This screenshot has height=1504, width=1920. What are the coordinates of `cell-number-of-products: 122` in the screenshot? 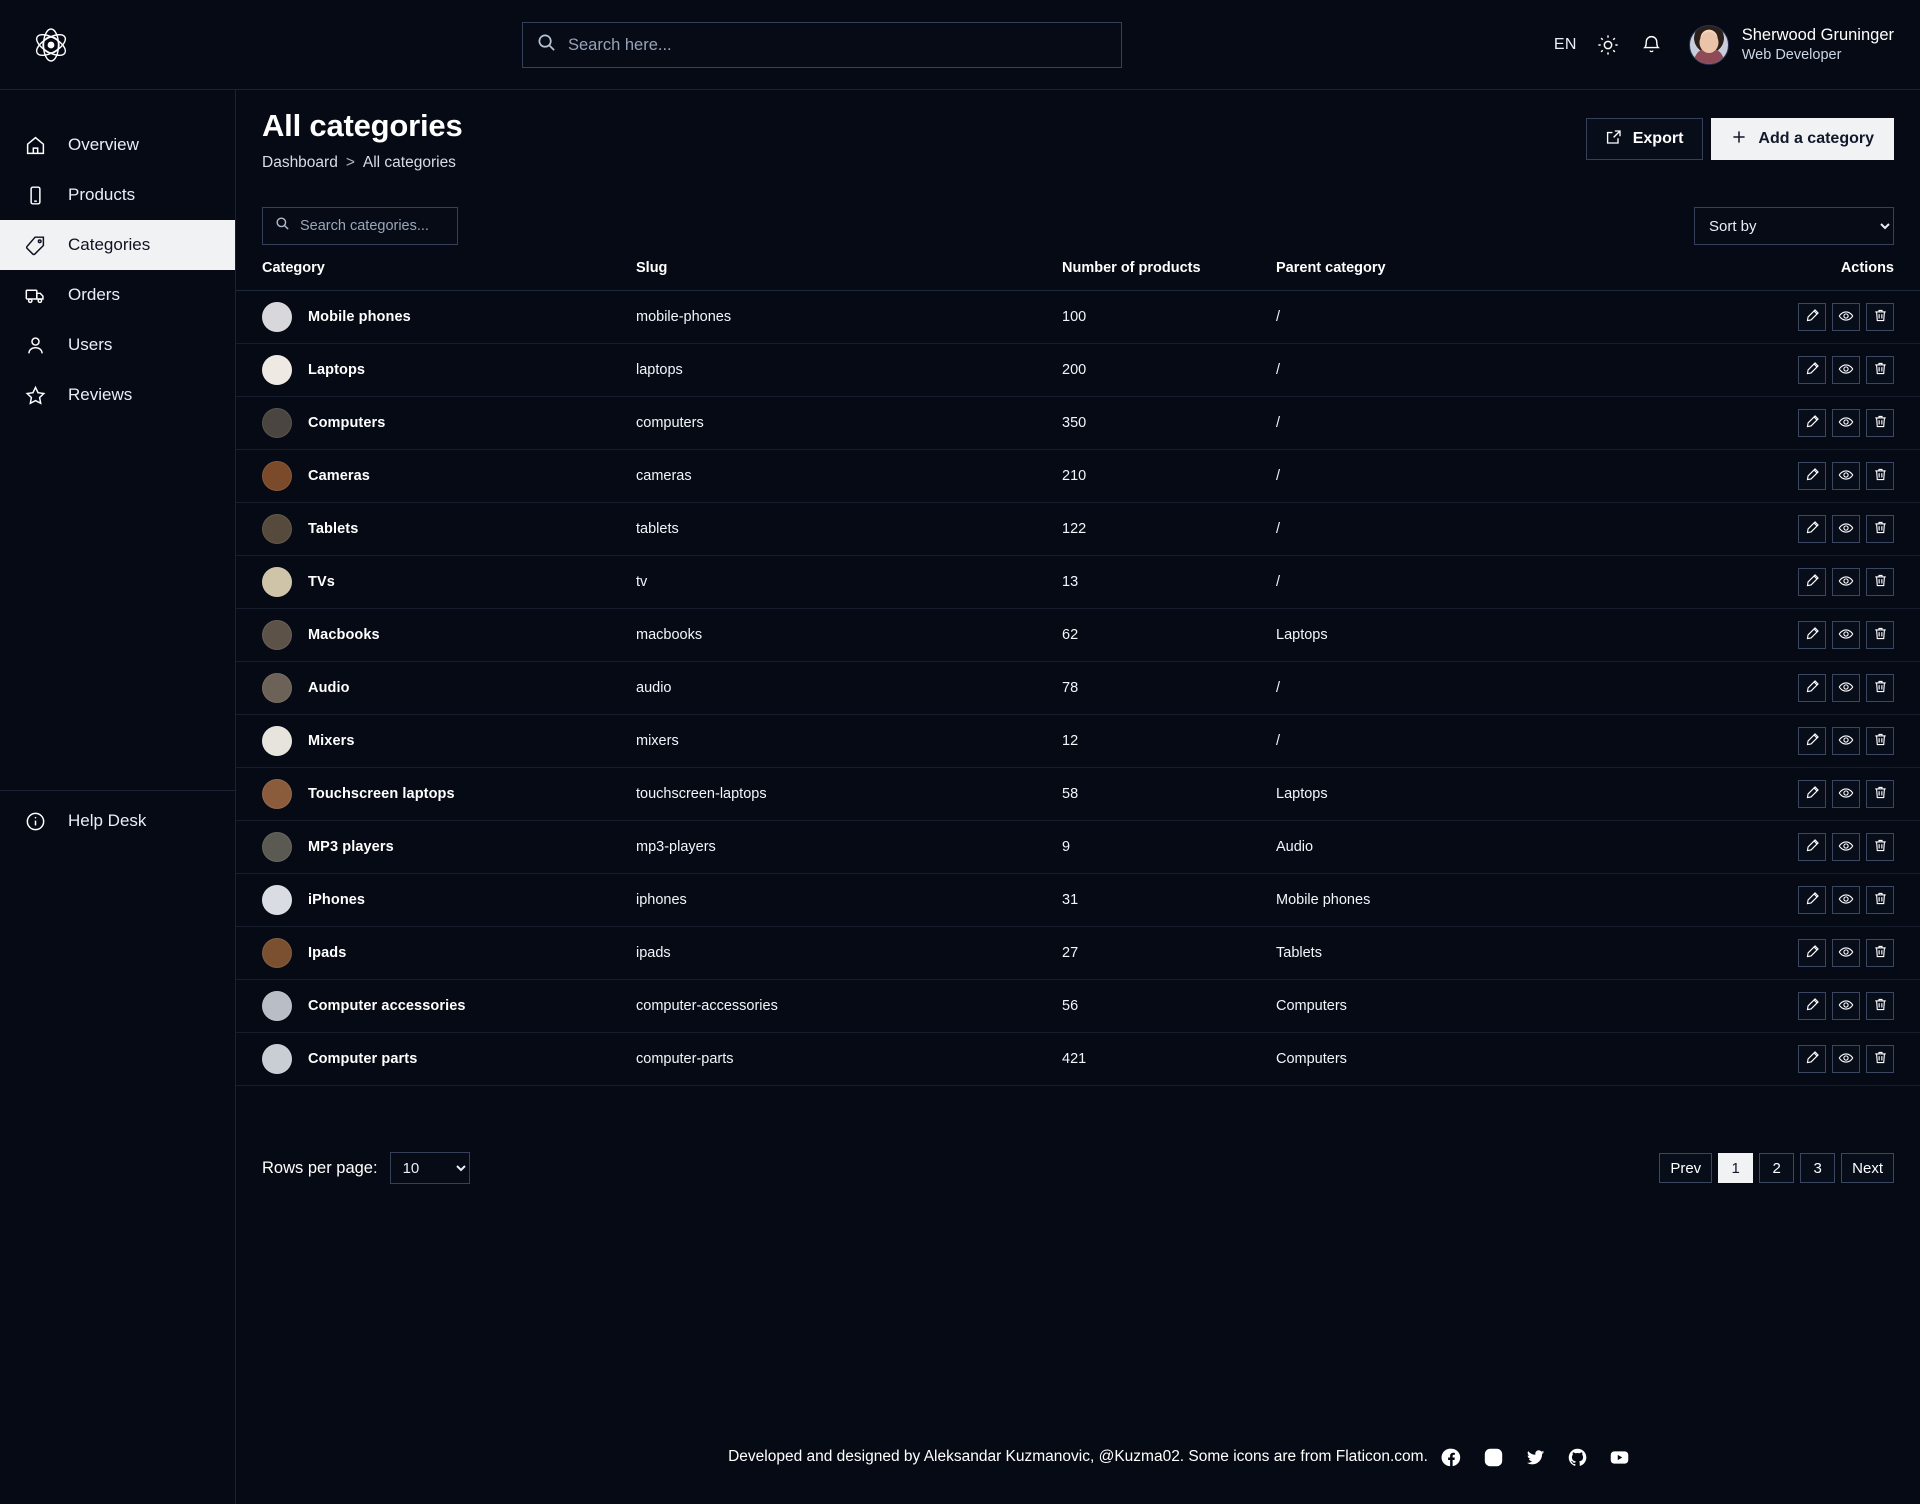 It's located at (1169, 529).